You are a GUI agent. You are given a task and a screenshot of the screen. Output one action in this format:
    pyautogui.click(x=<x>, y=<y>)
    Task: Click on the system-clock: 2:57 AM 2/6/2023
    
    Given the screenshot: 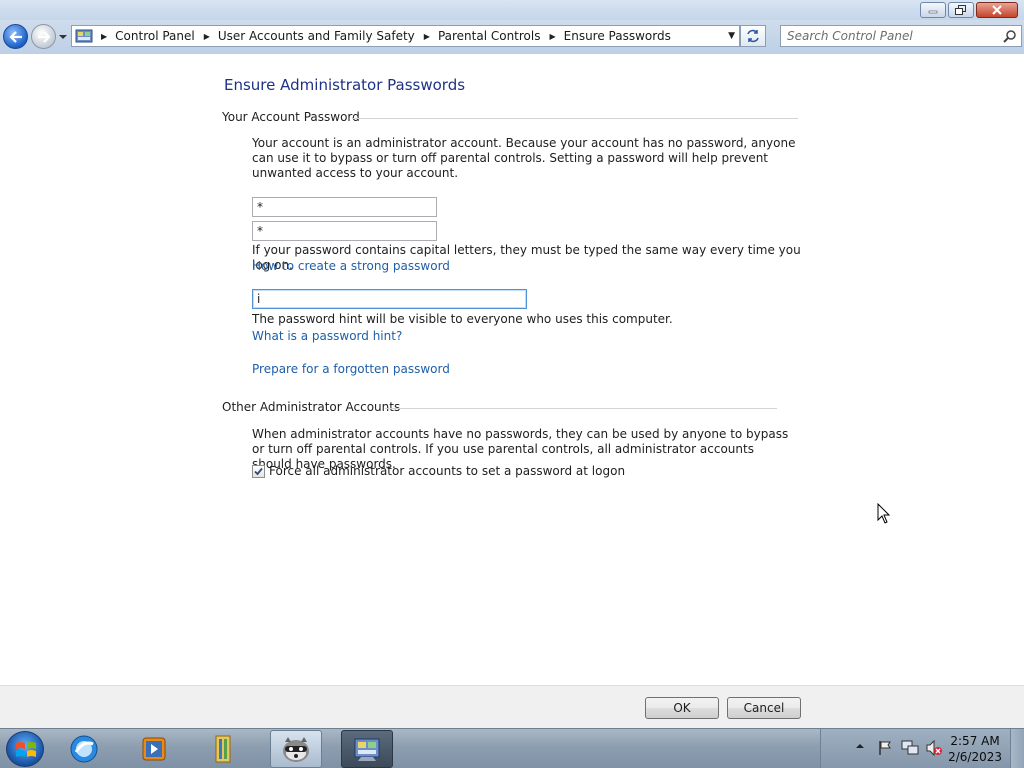 What is the action you would take?
    pyautogui.click(x=975, y=749)
    